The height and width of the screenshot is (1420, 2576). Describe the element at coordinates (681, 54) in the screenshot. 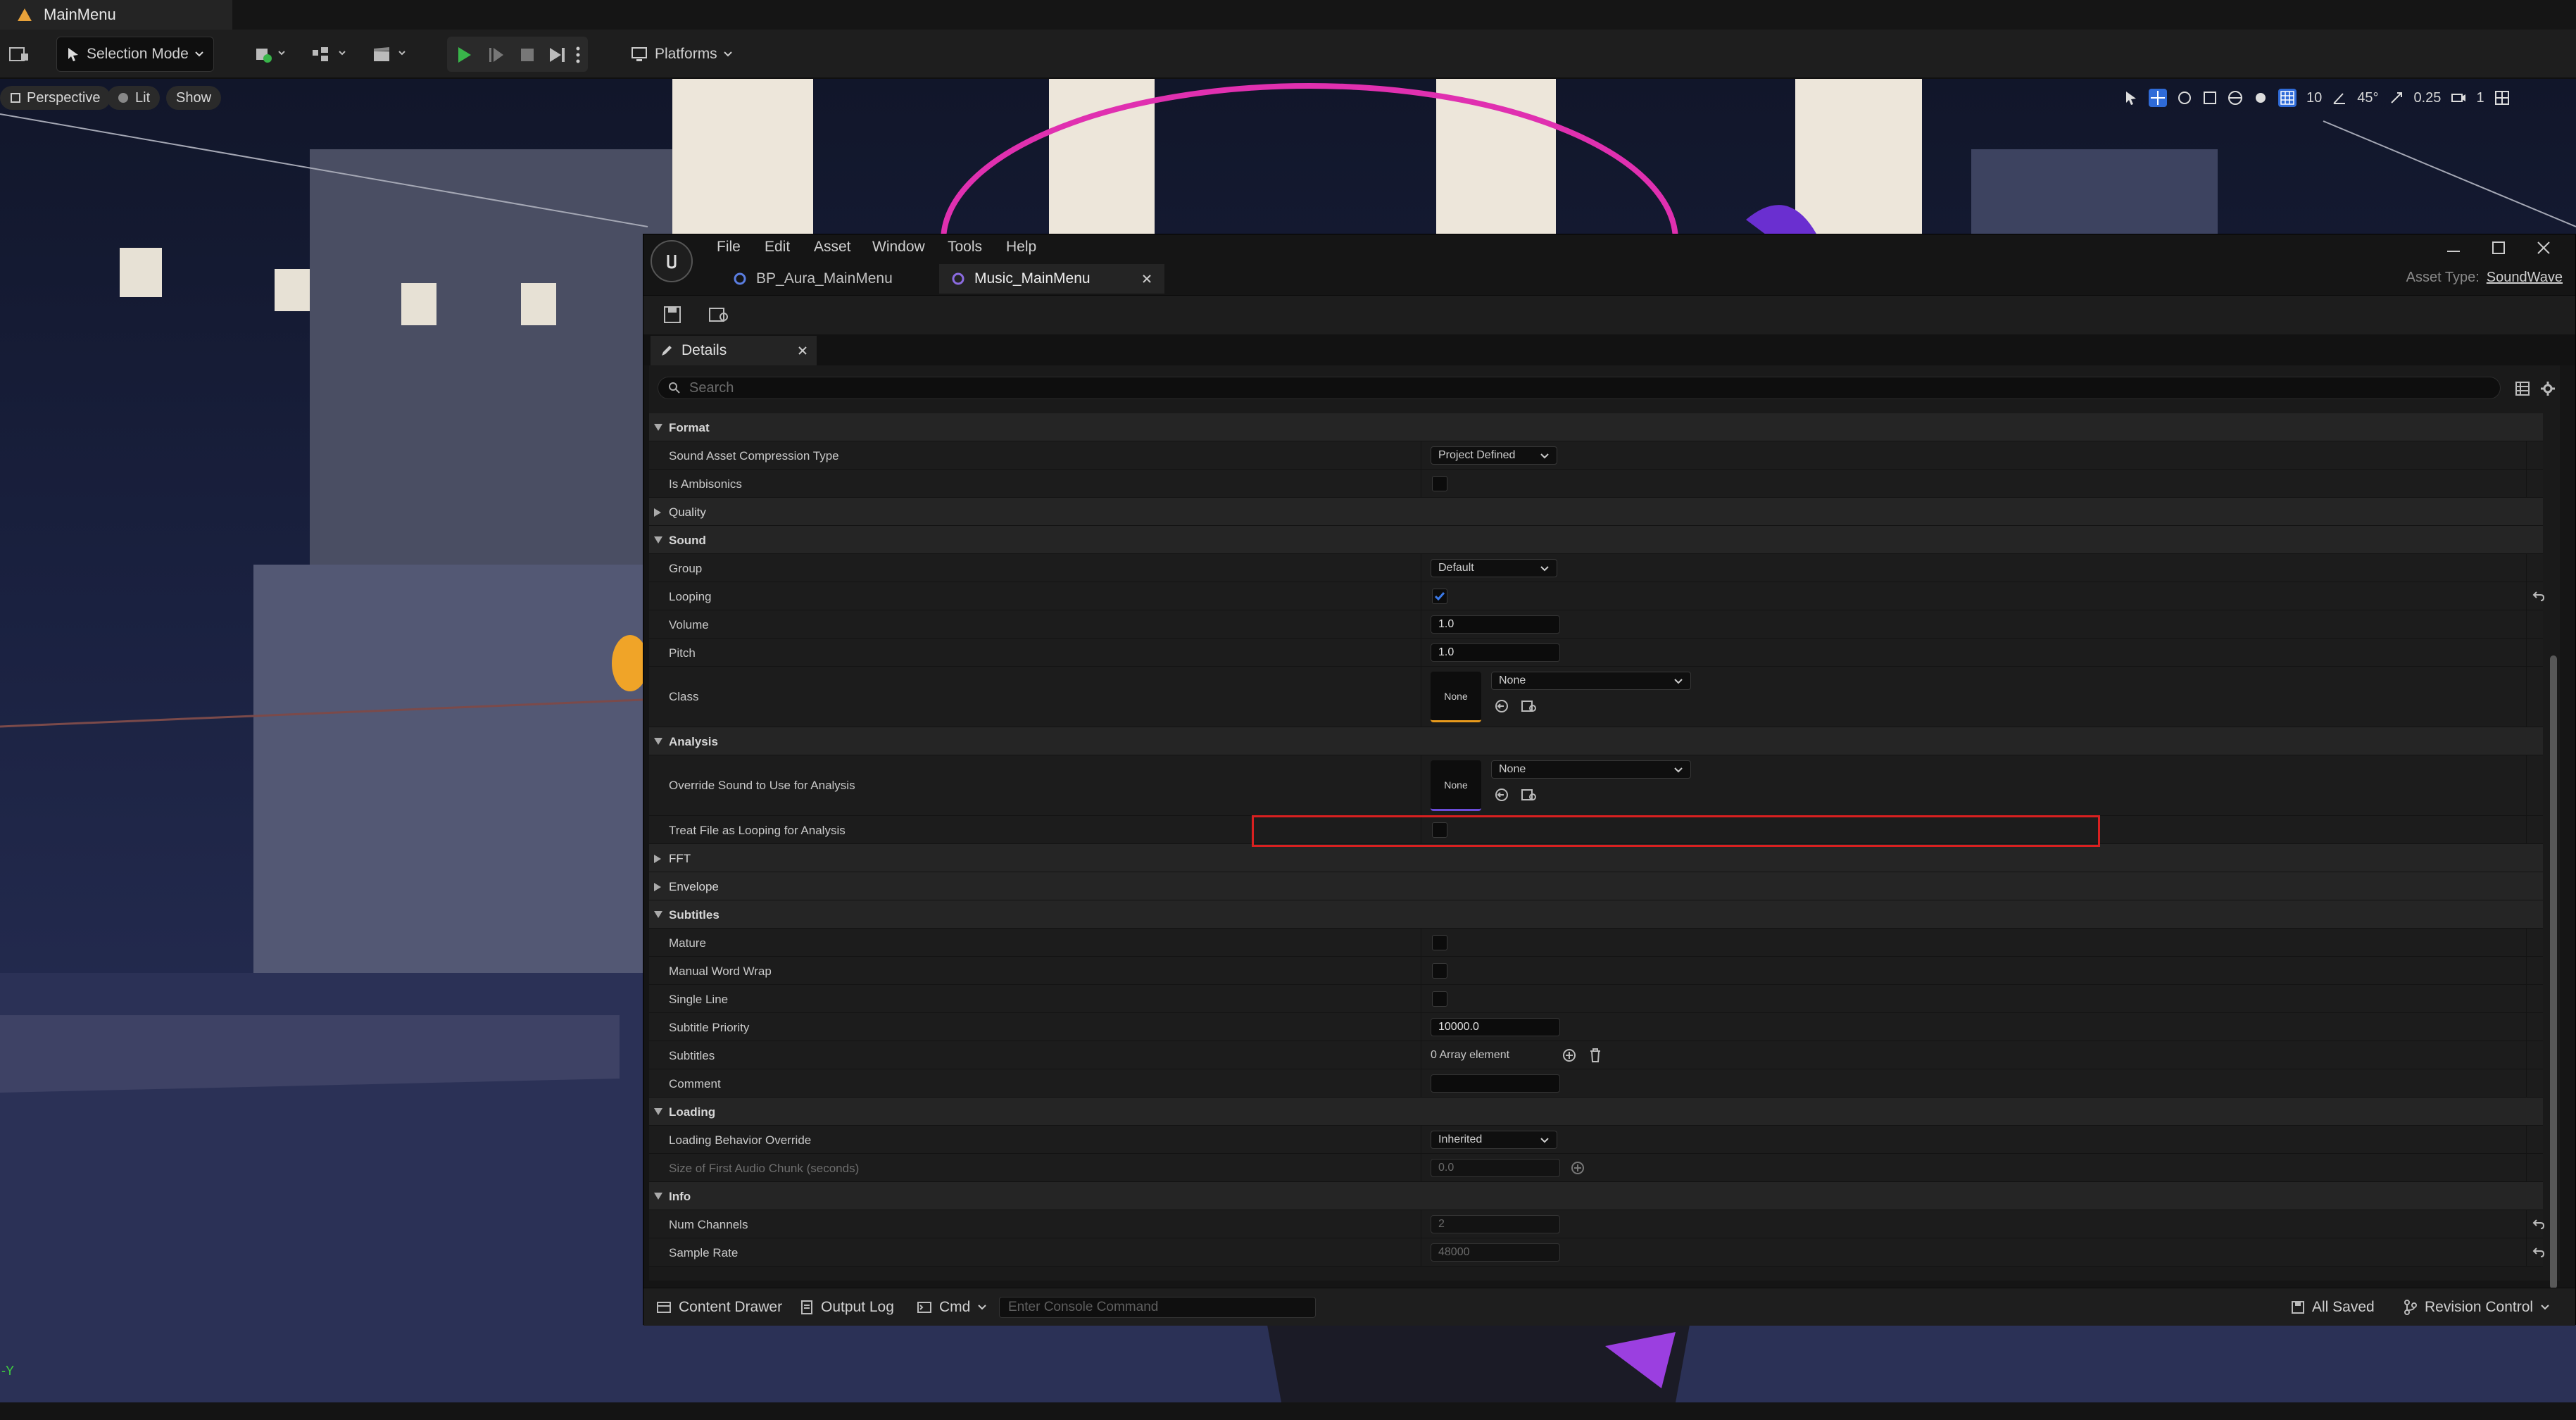

I see `platforms-dropdown: Platforms` at that location.